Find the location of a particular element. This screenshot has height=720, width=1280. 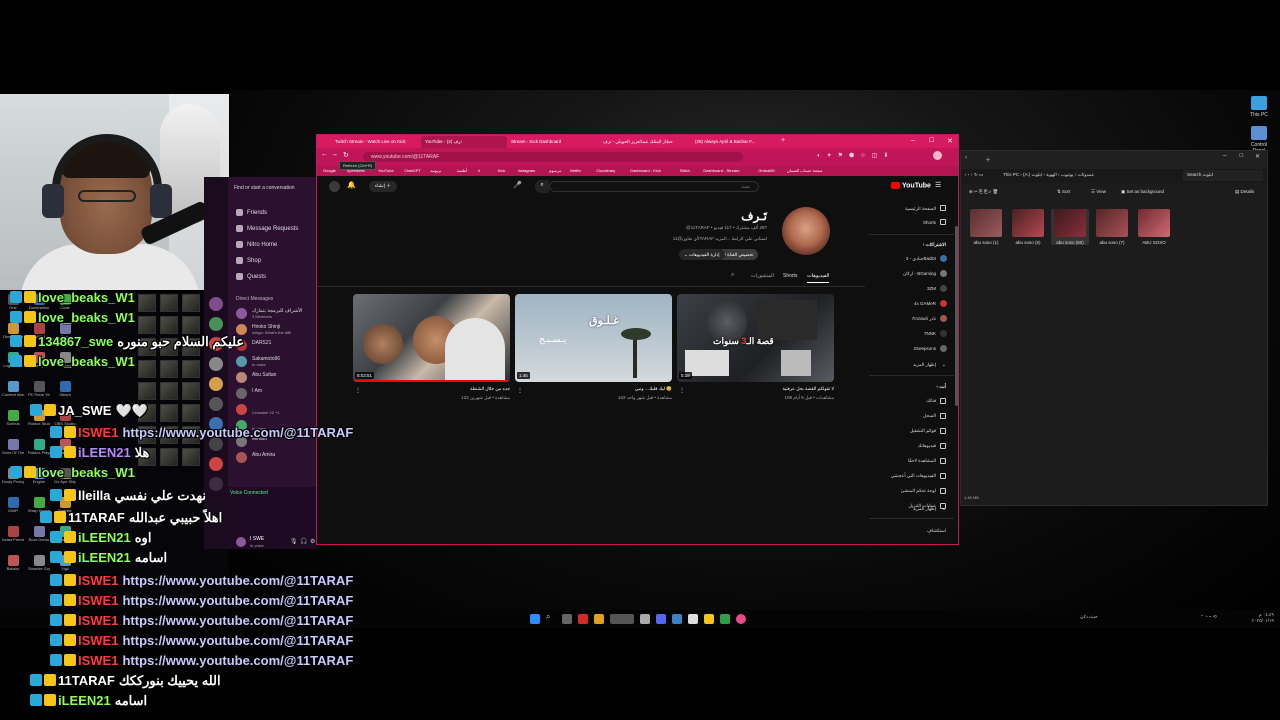

search-icon: ⌕ is located at coordinates (551, 617).